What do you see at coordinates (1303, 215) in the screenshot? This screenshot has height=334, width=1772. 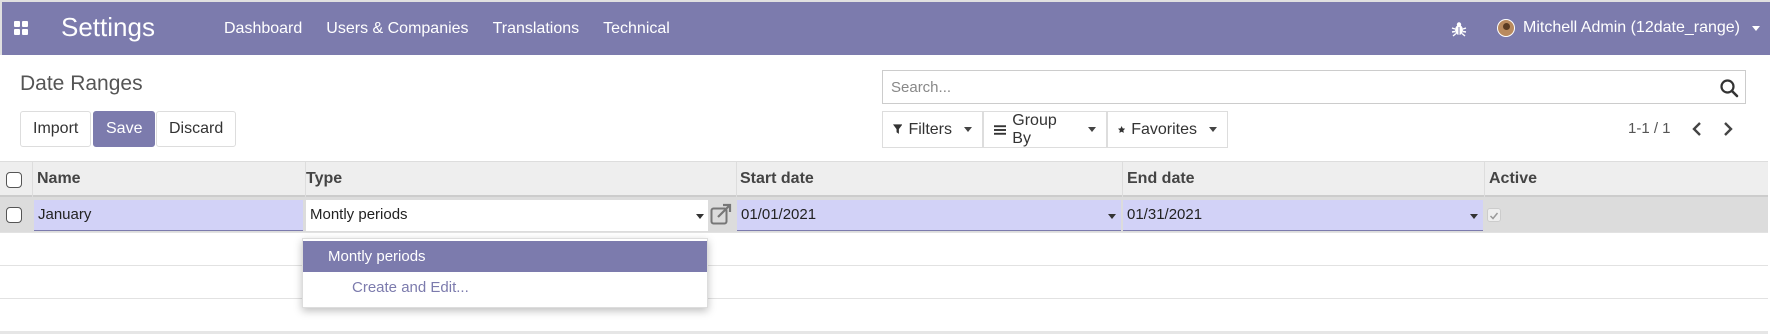 I see `end-date-field: 01/31/2021` at bounding box center [1303, 215].